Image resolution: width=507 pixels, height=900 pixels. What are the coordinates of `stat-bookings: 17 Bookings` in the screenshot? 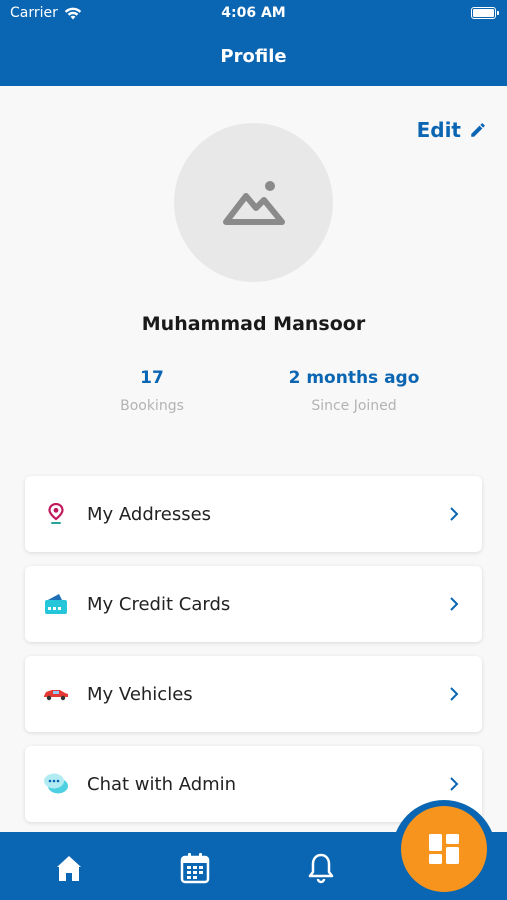 It's located at (152, 391).